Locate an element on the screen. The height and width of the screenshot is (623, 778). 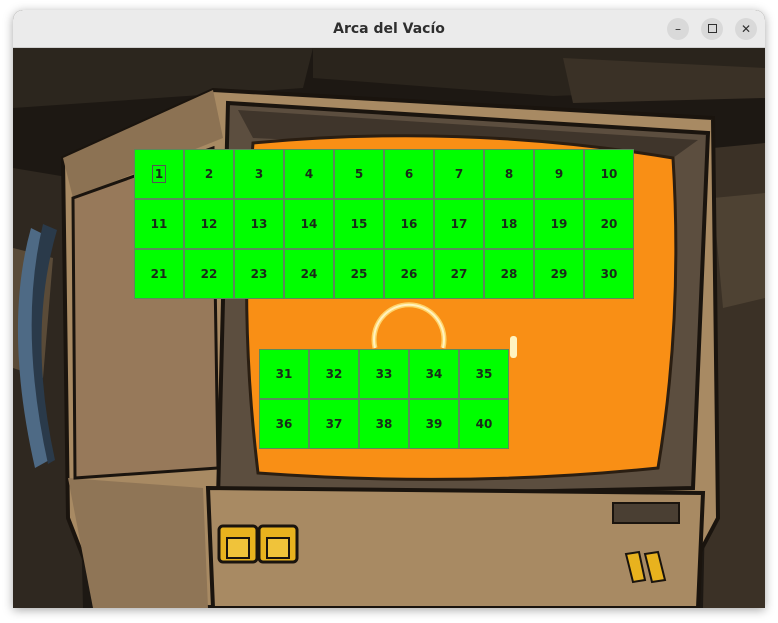
number-button-label: 25 is located at coordinates (359, 274).